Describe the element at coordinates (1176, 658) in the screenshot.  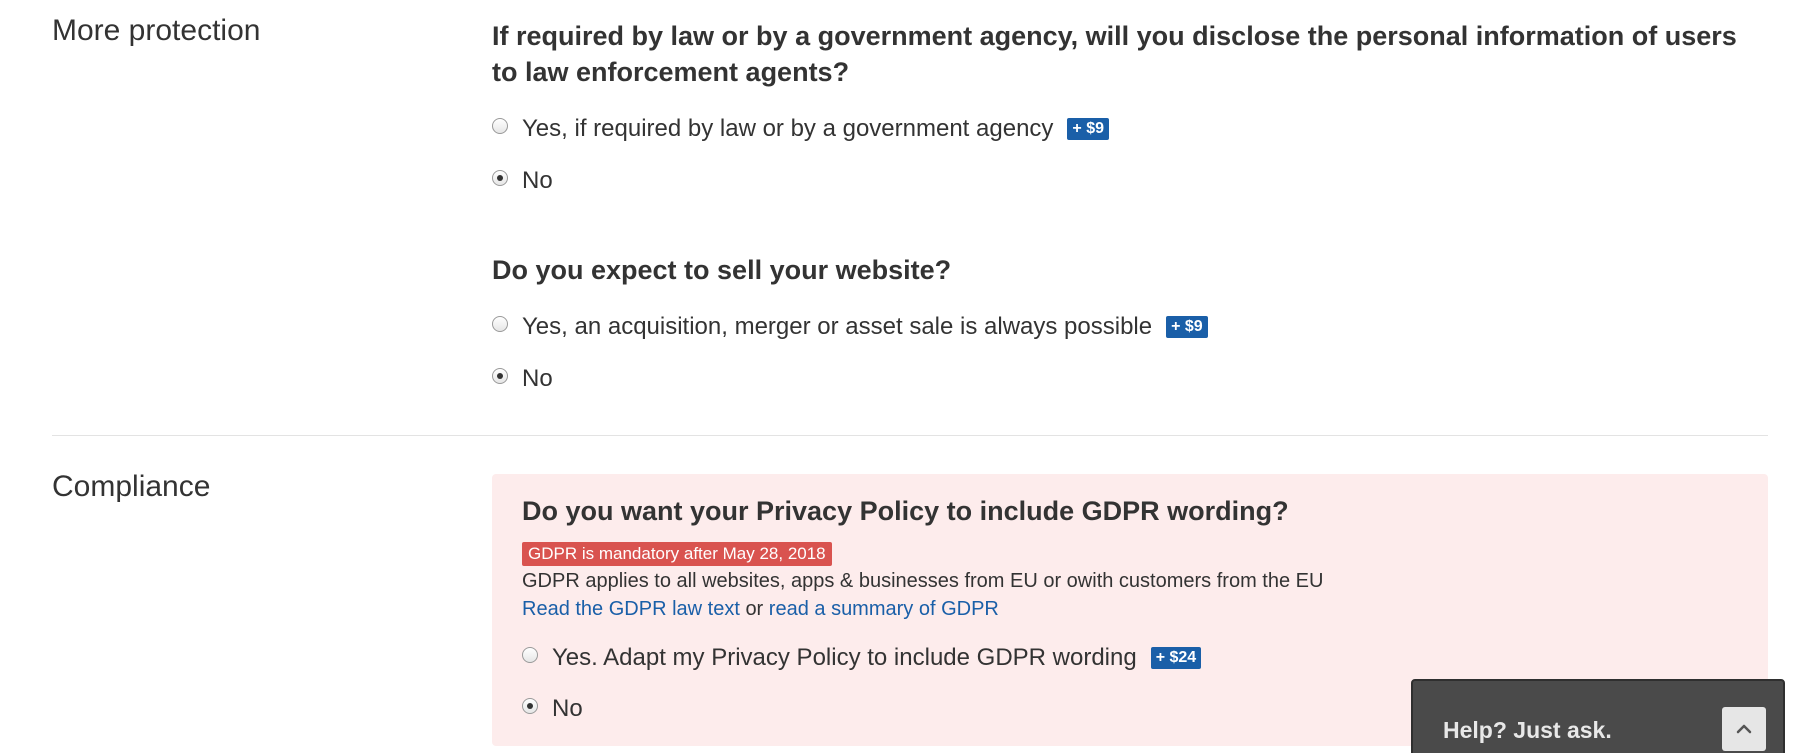
I see `price-badge: + $24` at that location.